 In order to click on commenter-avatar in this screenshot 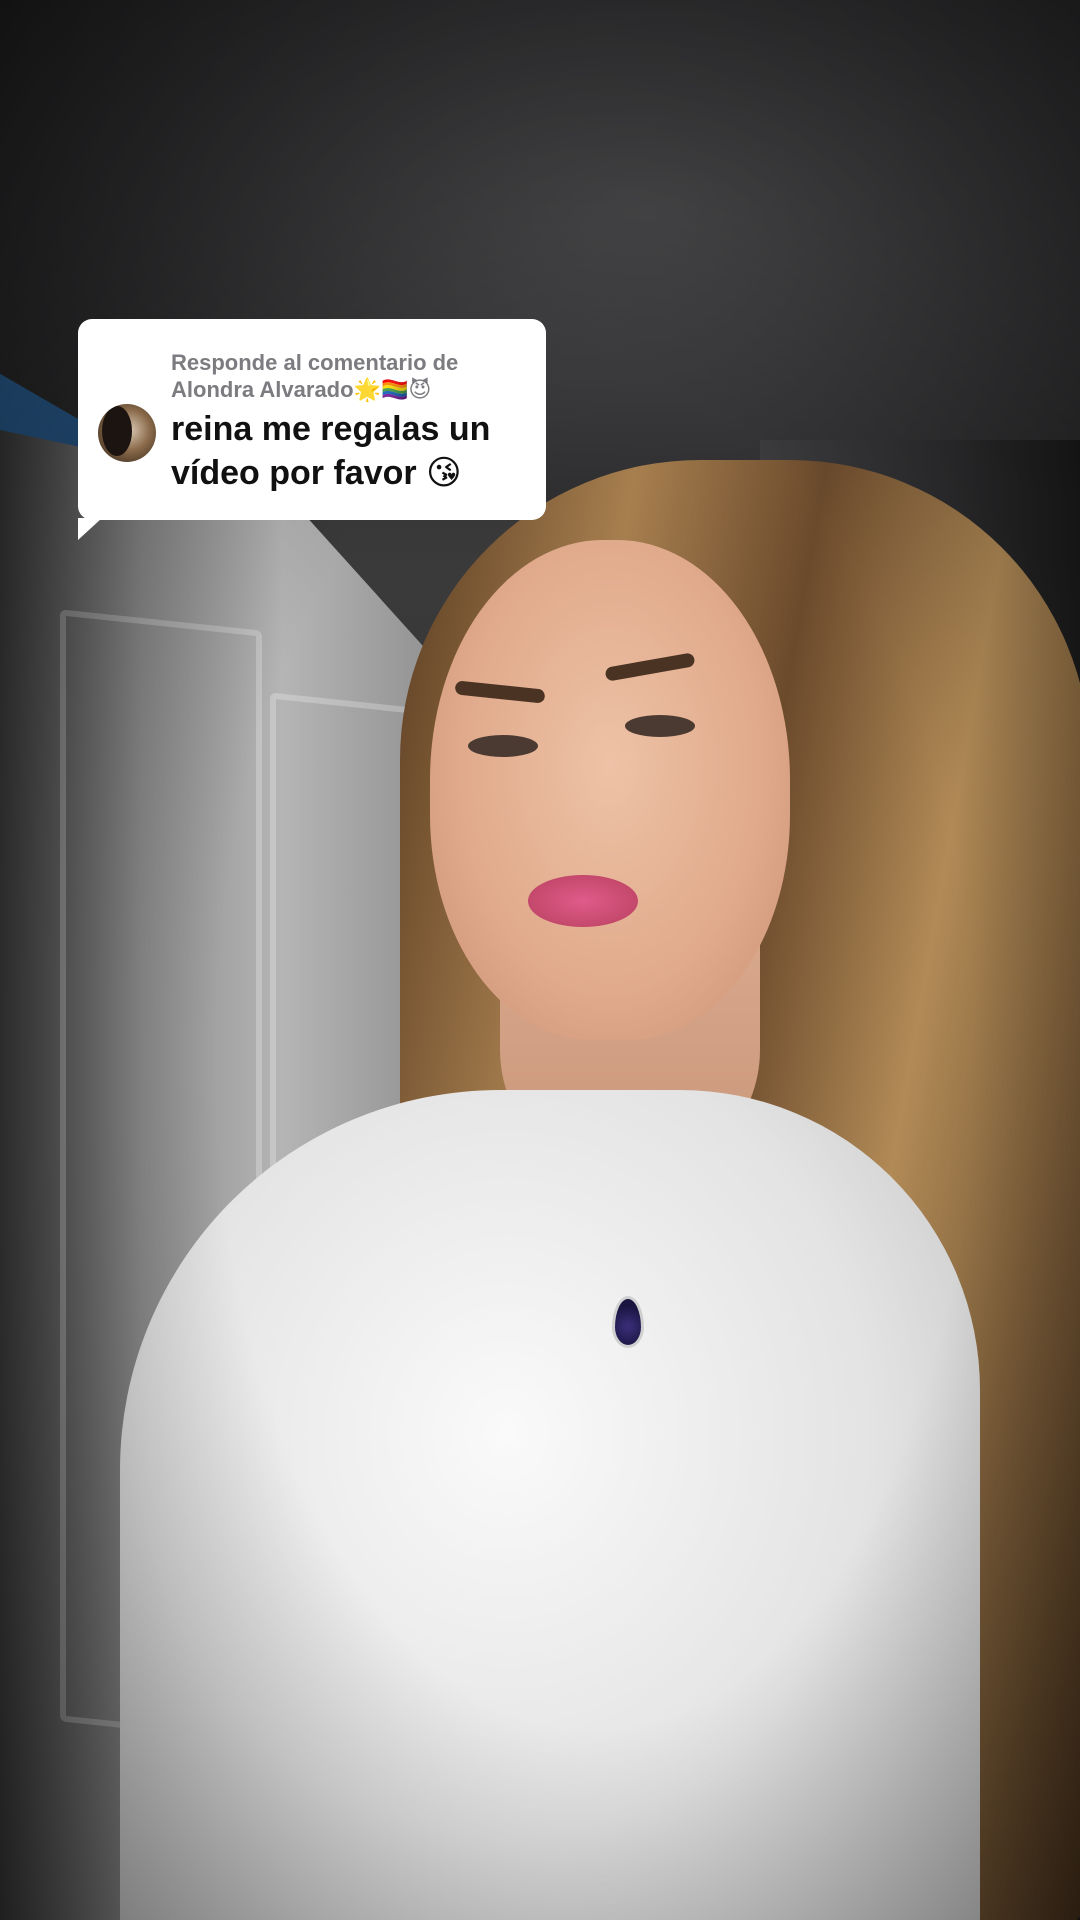, I will do `click(127, 433)`.